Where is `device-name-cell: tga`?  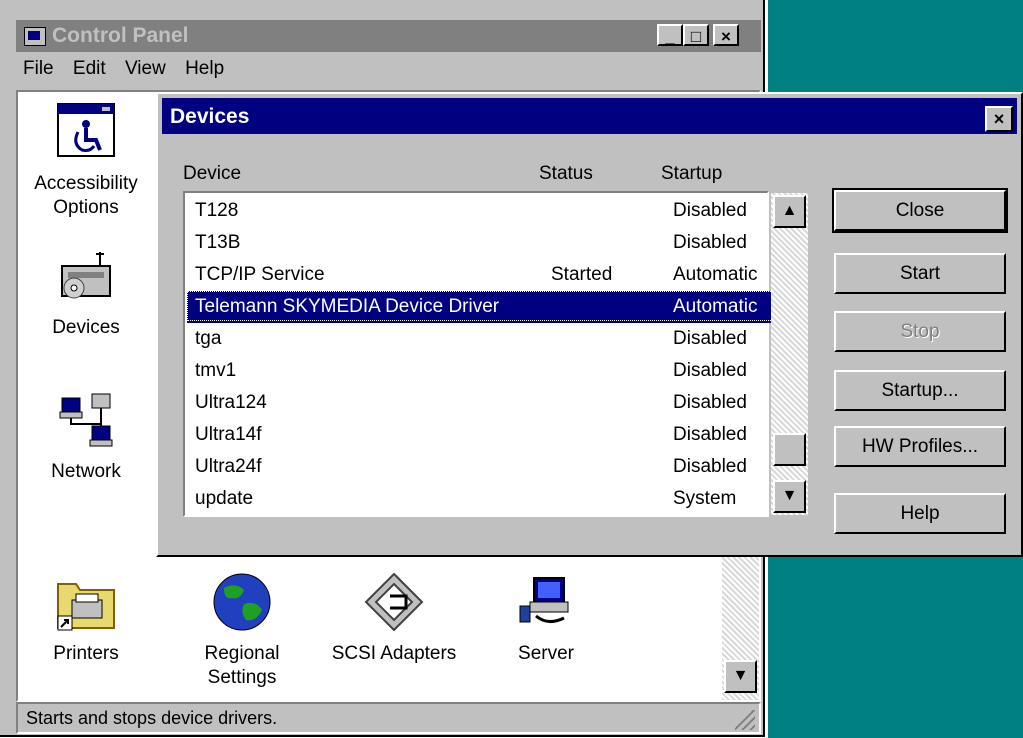
device-name-cell: tga is located at coordinates (208, 338).